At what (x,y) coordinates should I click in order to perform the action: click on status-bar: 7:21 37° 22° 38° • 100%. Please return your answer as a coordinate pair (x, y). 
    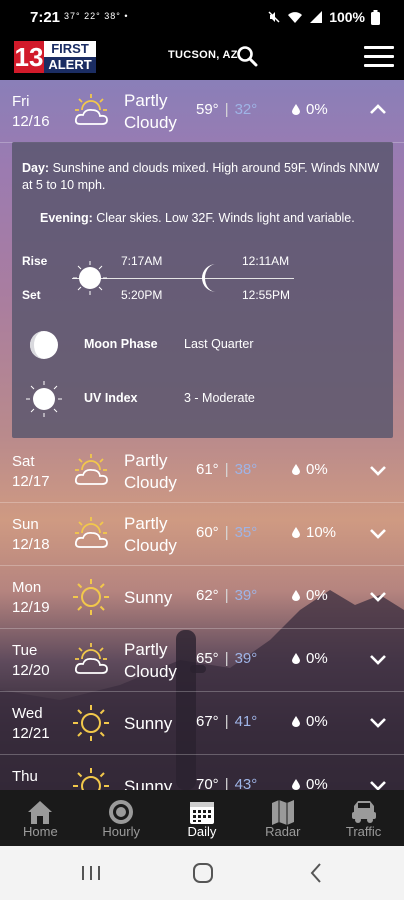
    Looking at the image, I should click on (202, 18).